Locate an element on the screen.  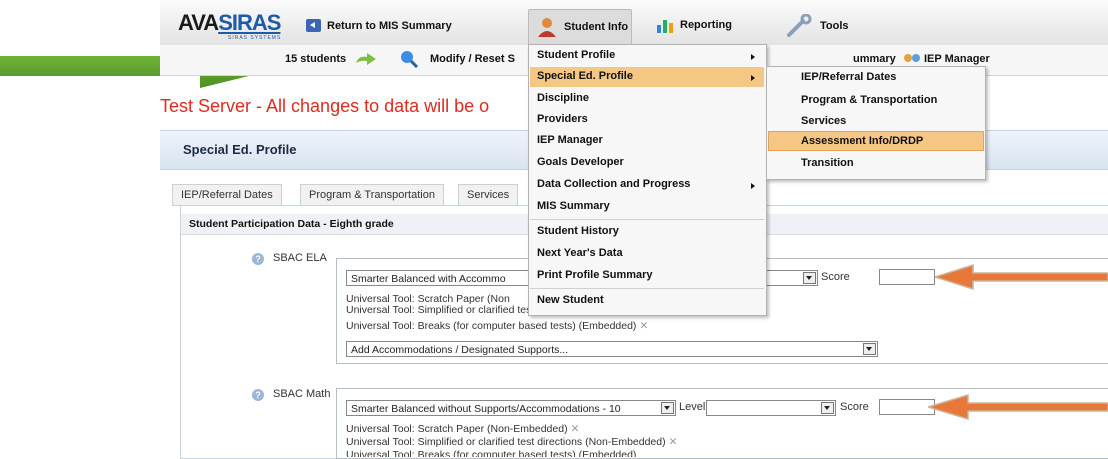
menu-item-mis-summary: MIS Summary is located at coordinates (573, 206).